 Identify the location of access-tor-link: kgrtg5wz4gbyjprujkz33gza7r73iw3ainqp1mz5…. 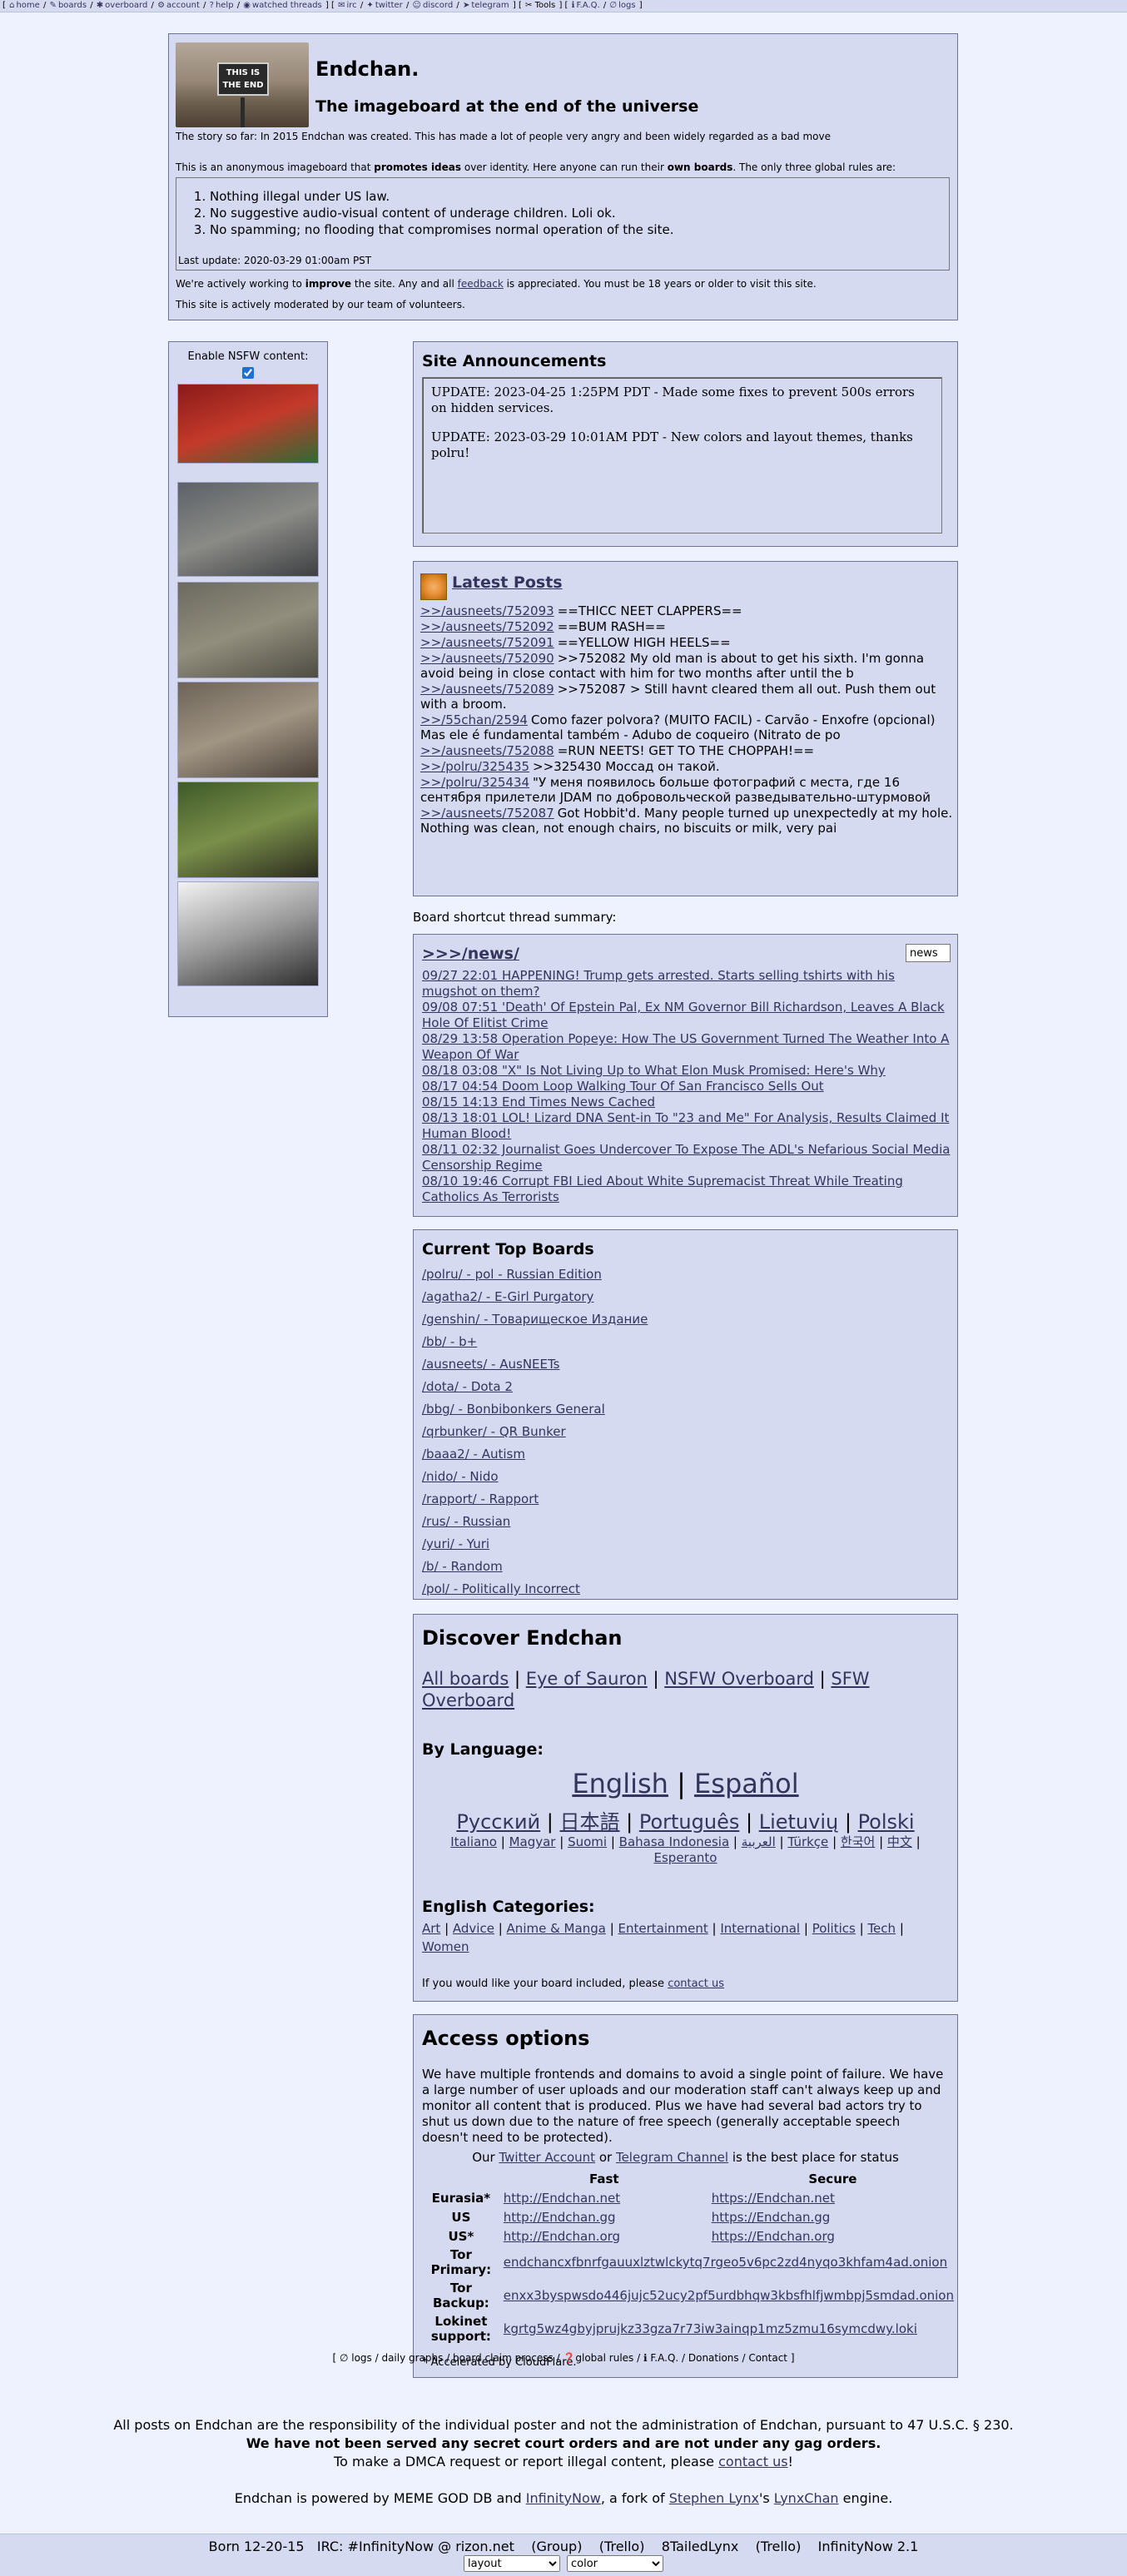
(711, 2328).